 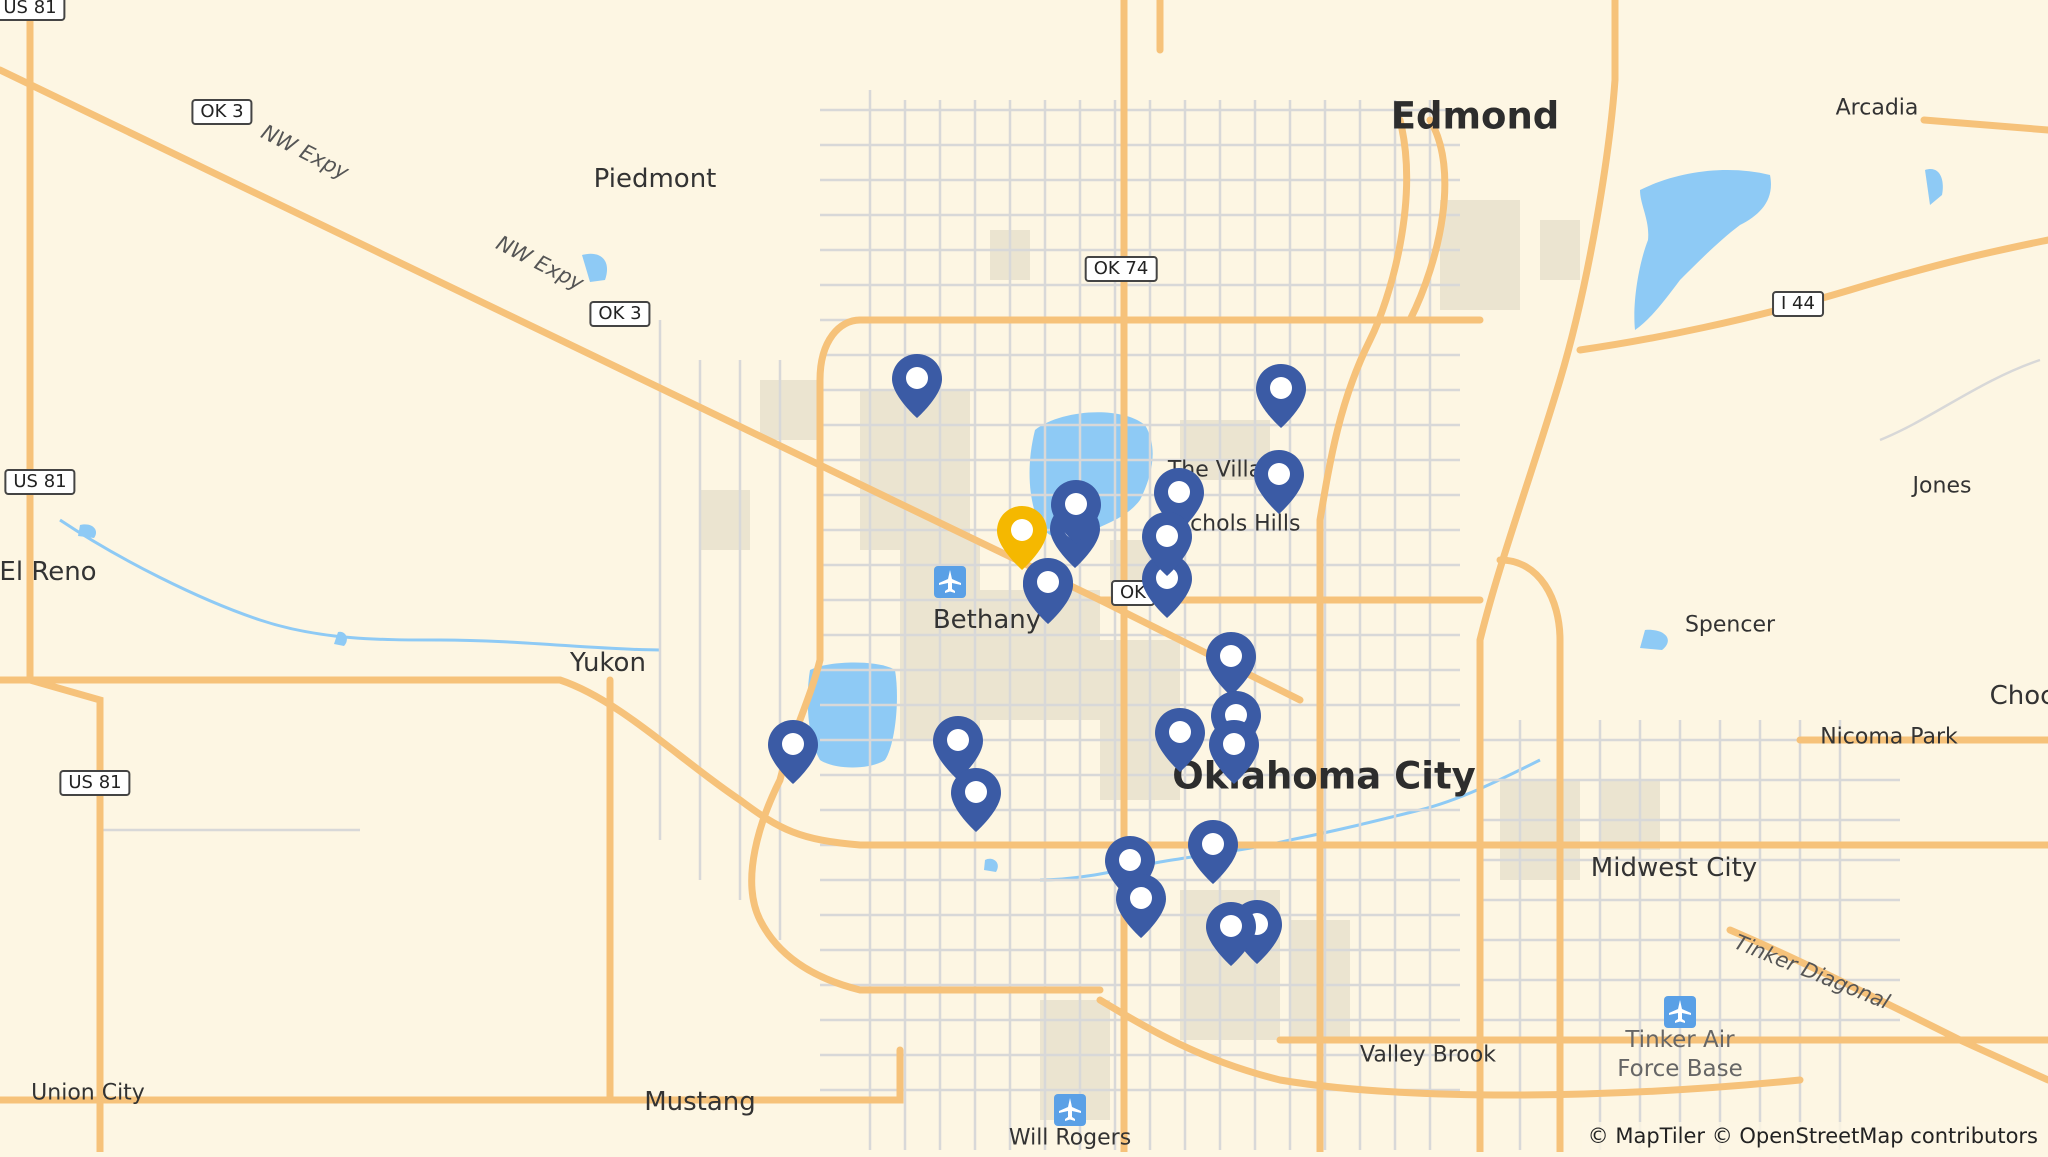 I want to click on place-label-edmond: Edmond, so click(x=1475, y=116).